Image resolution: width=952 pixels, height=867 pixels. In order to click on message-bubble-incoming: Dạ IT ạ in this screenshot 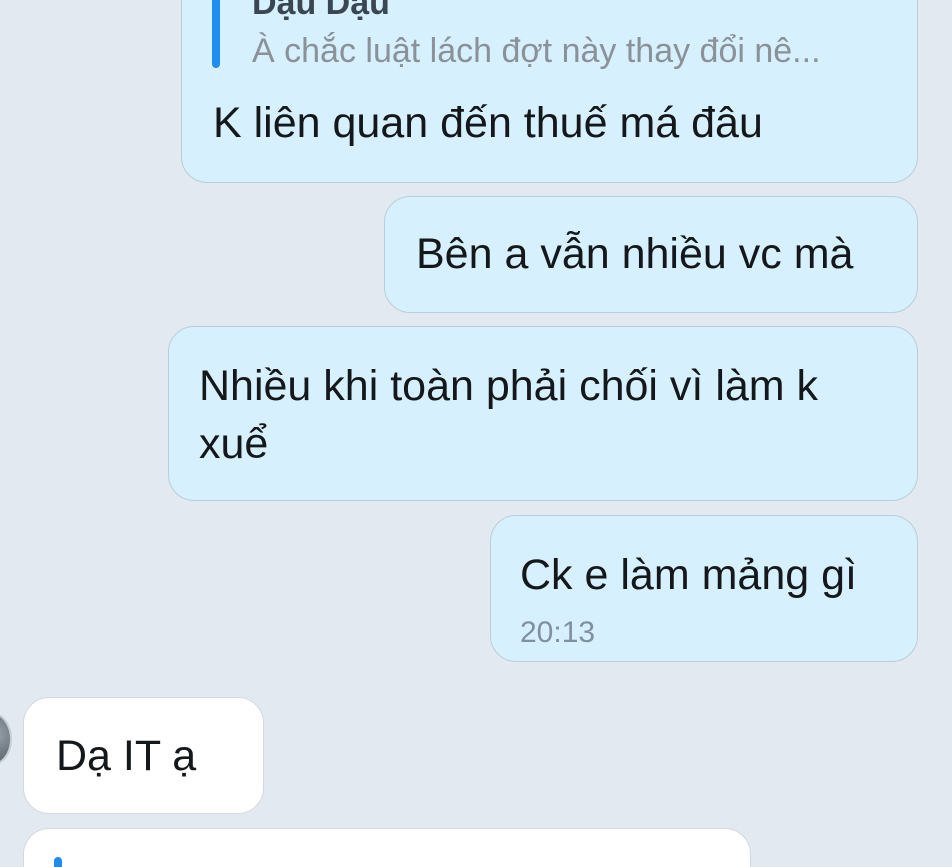, I will do `click(143, 755)`.